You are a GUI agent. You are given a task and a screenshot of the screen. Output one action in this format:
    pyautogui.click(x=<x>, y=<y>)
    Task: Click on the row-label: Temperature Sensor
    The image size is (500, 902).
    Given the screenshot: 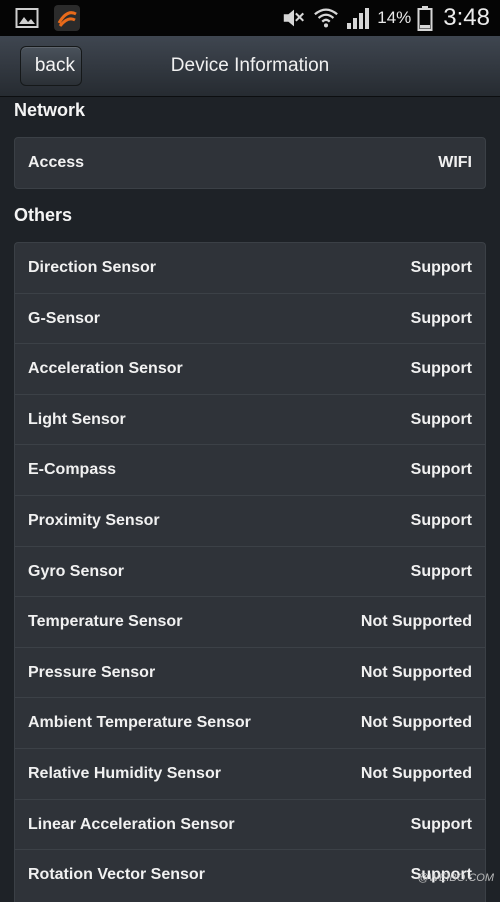 What is the action you would take?
    pyautogui.click(x=105, y=622)
    